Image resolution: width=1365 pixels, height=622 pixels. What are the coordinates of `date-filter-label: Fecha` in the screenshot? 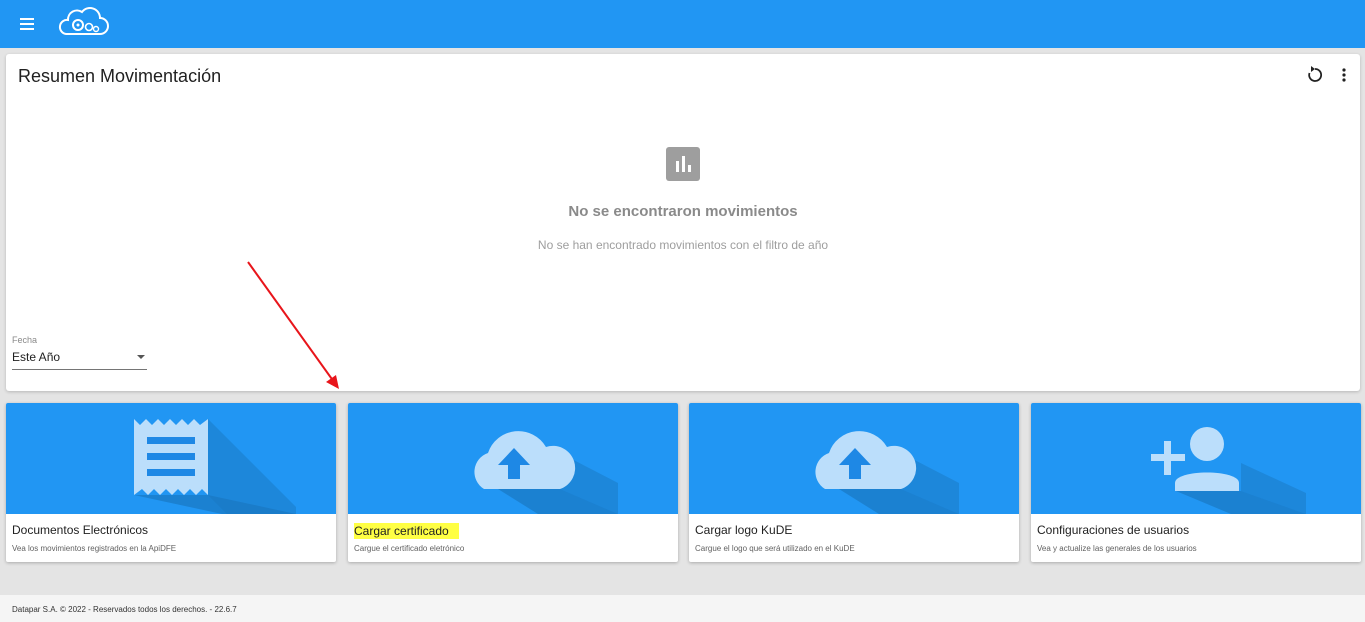 It's located at (25, 340).